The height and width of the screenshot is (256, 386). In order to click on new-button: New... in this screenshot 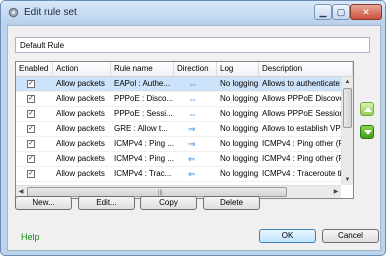, I will do `click(43, 203)`.